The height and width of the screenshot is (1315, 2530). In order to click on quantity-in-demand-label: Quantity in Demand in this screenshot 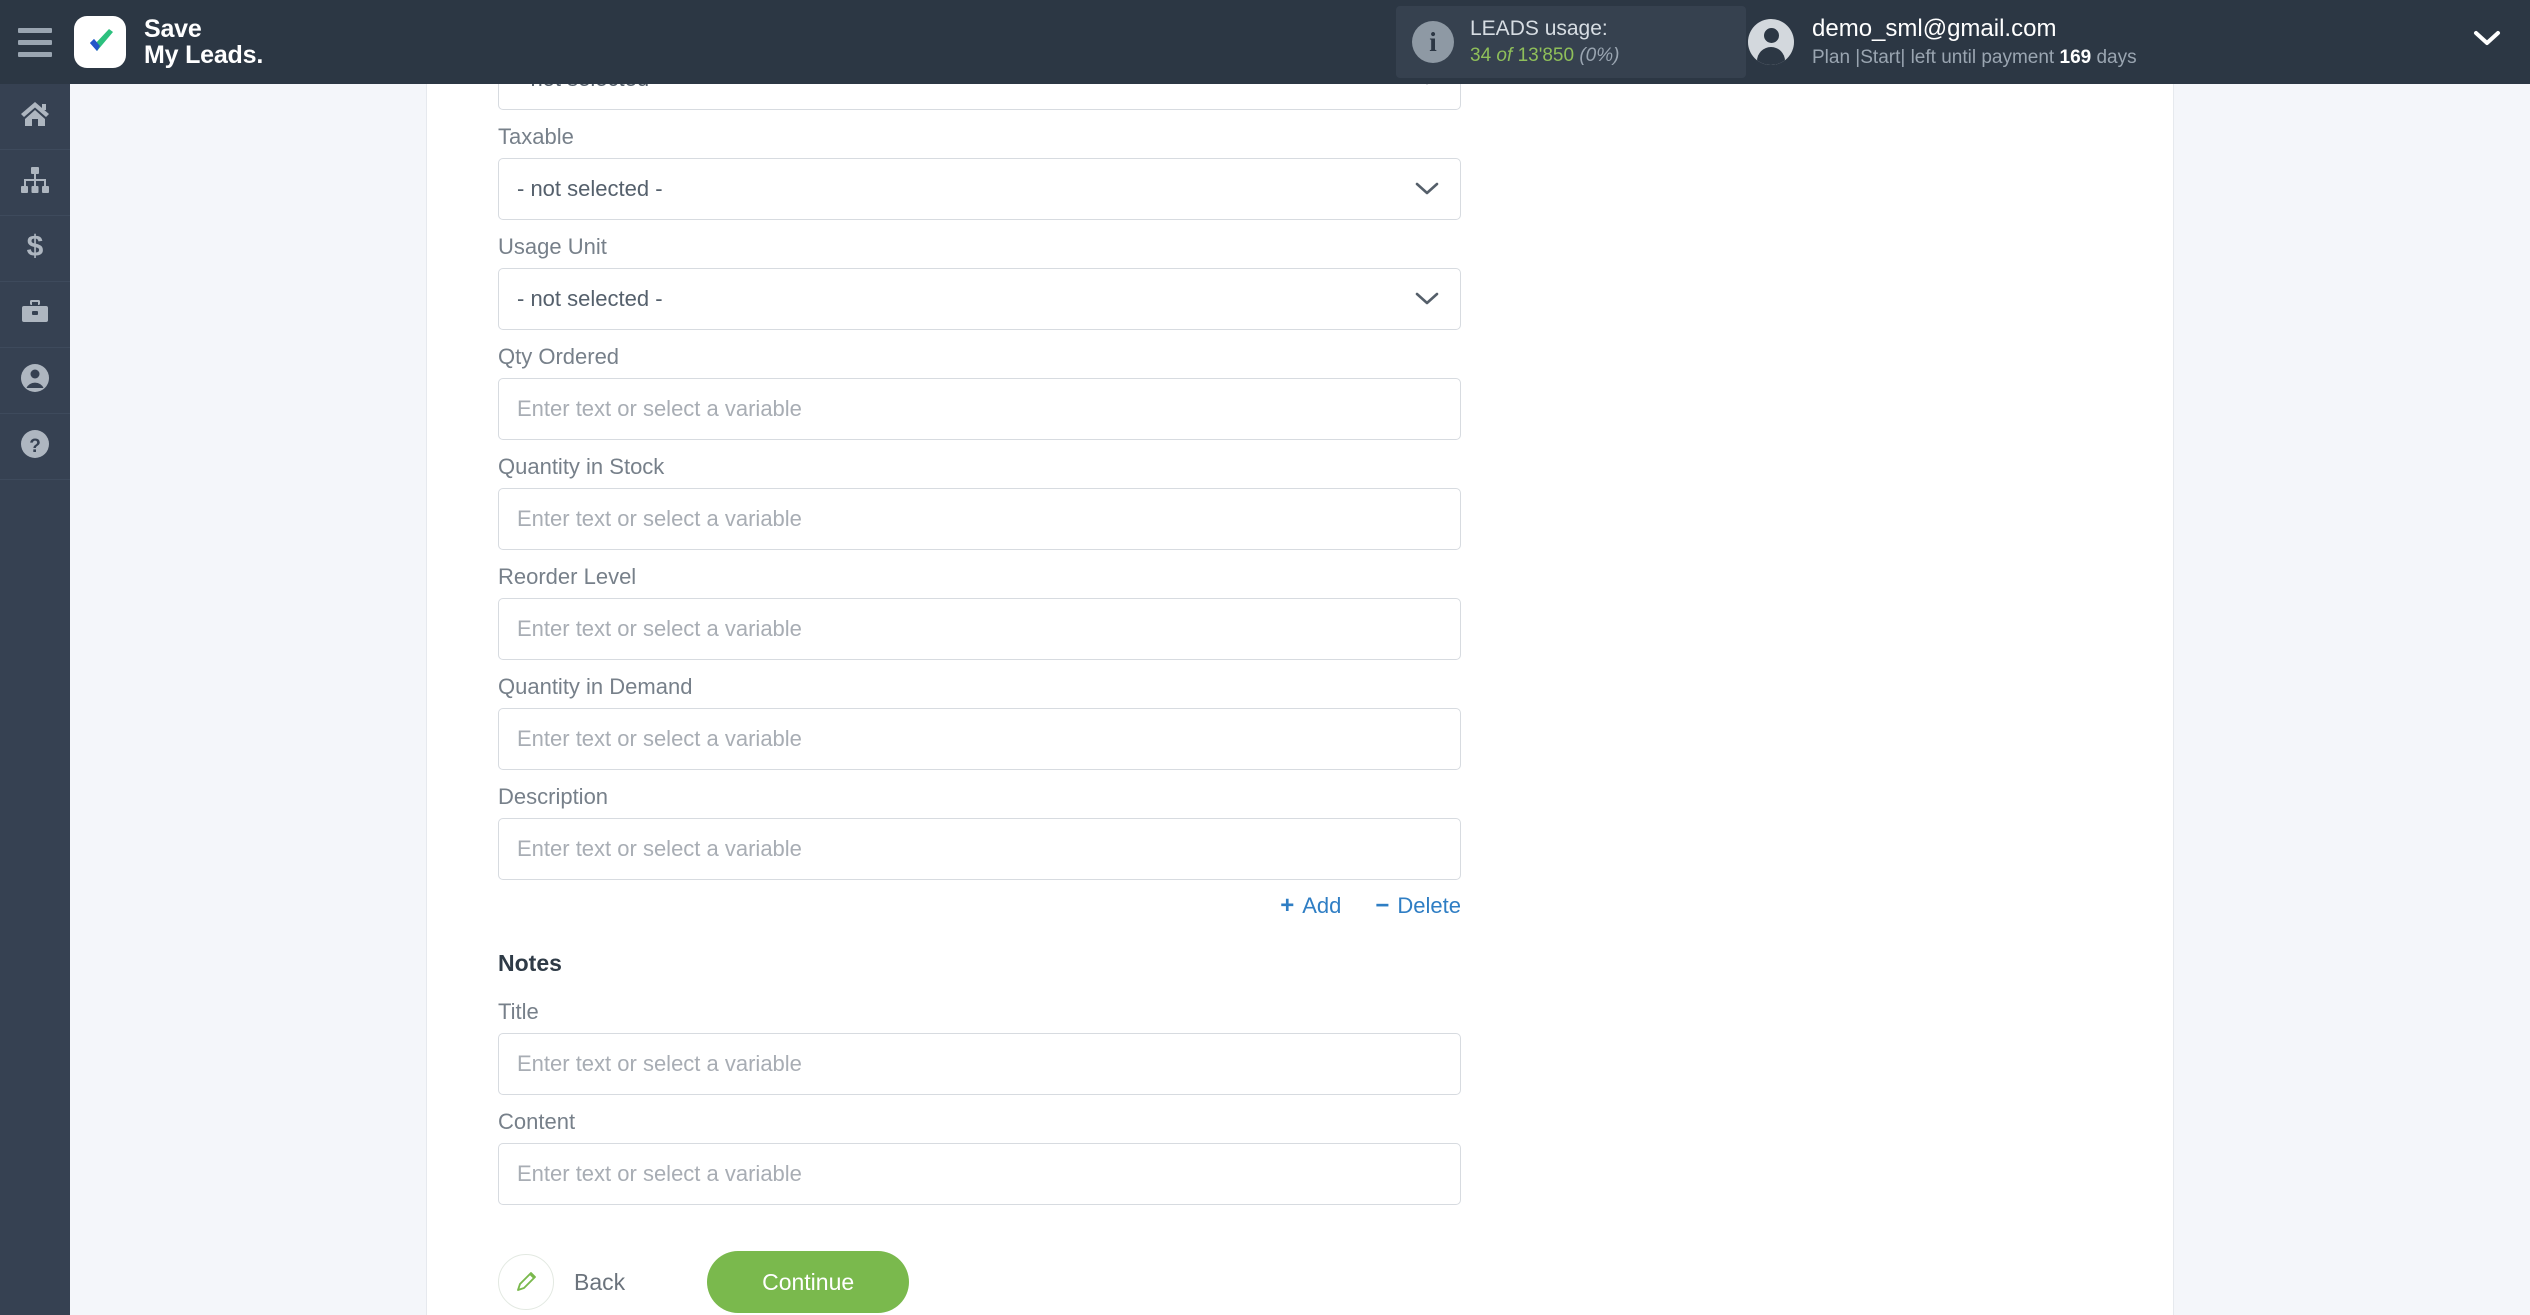, I will do `click(595, 686)`.